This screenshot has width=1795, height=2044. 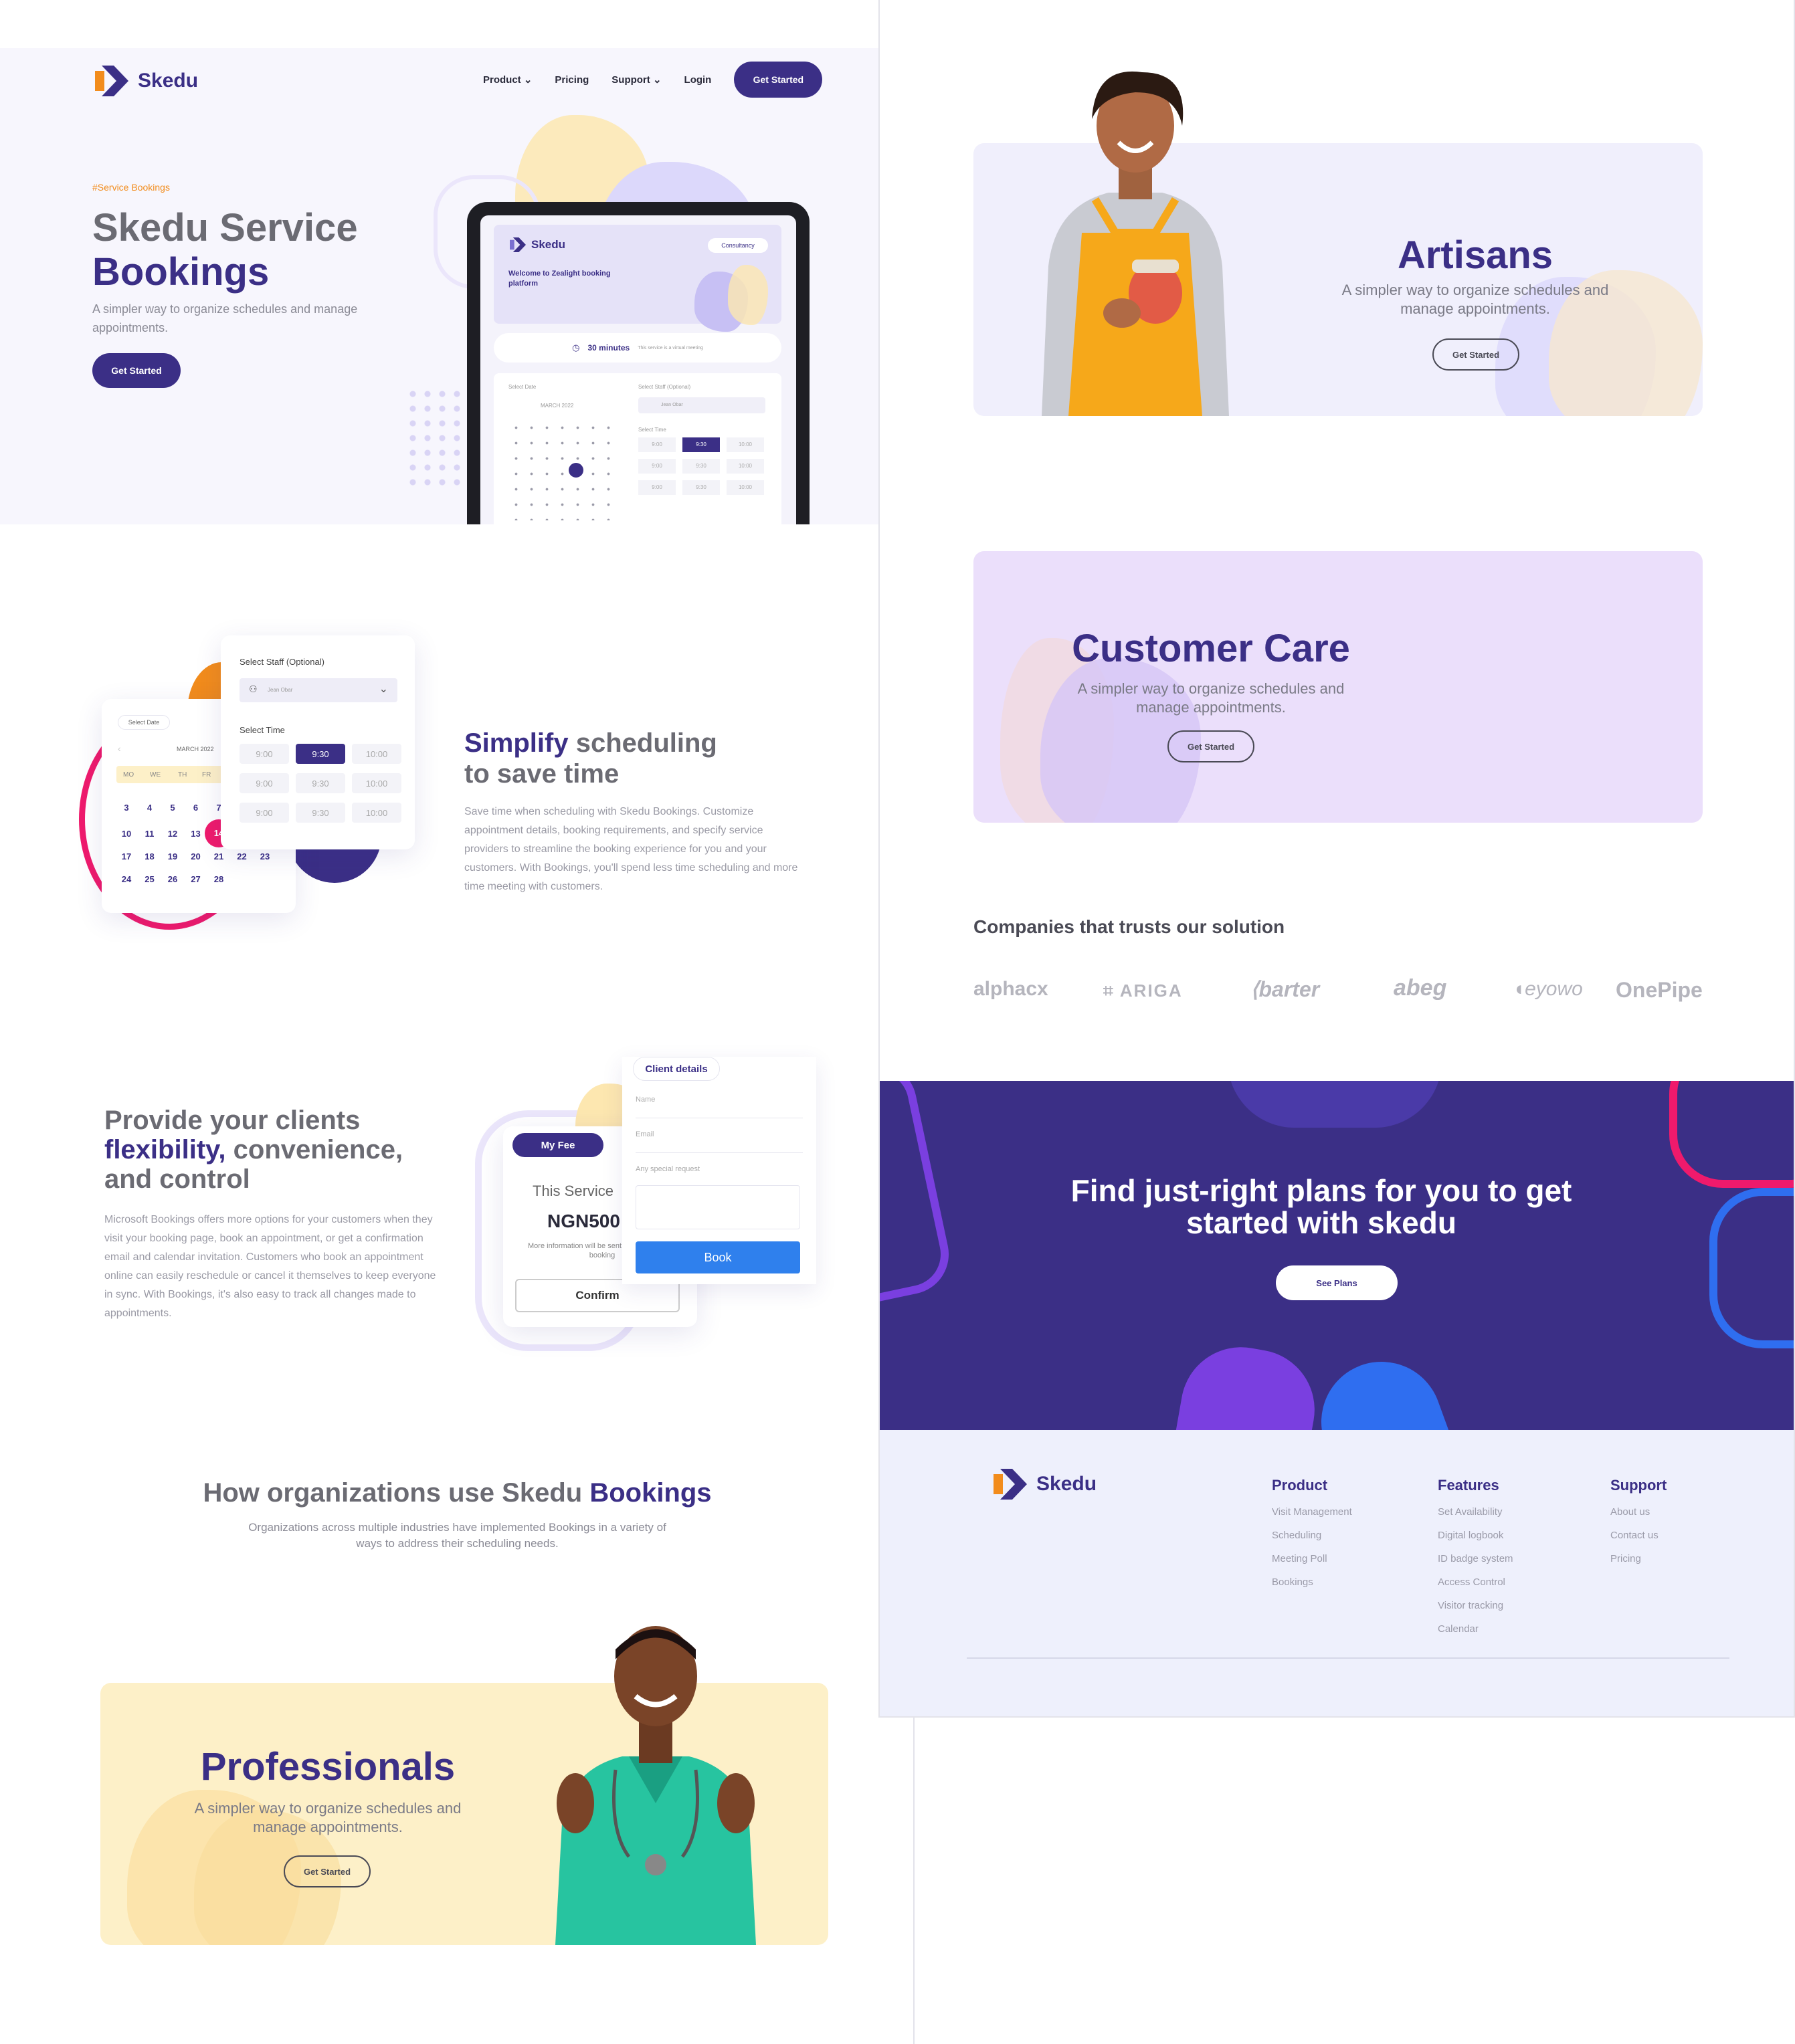 What do you see at coordinates (1475, 1629) in the screenshot?
I see `footer-link: Calendar` at bounding box center [1475, 1629].